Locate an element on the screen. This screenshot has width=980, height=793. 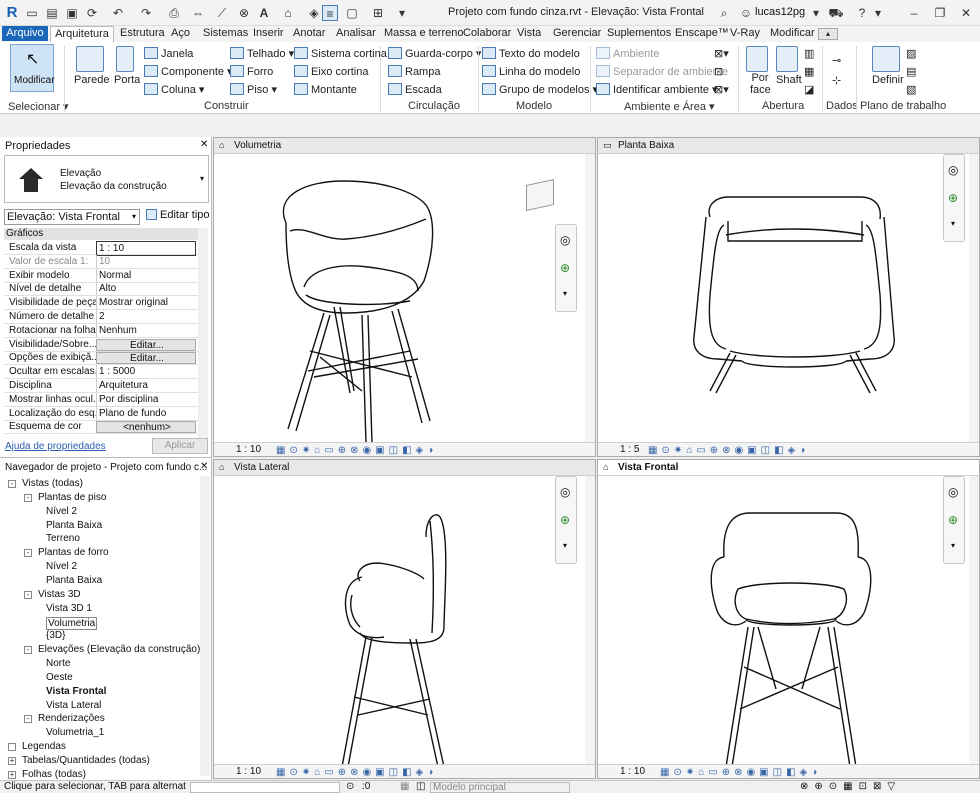
graphics-section-header: Gráficos is located at coordinates (101, 234).